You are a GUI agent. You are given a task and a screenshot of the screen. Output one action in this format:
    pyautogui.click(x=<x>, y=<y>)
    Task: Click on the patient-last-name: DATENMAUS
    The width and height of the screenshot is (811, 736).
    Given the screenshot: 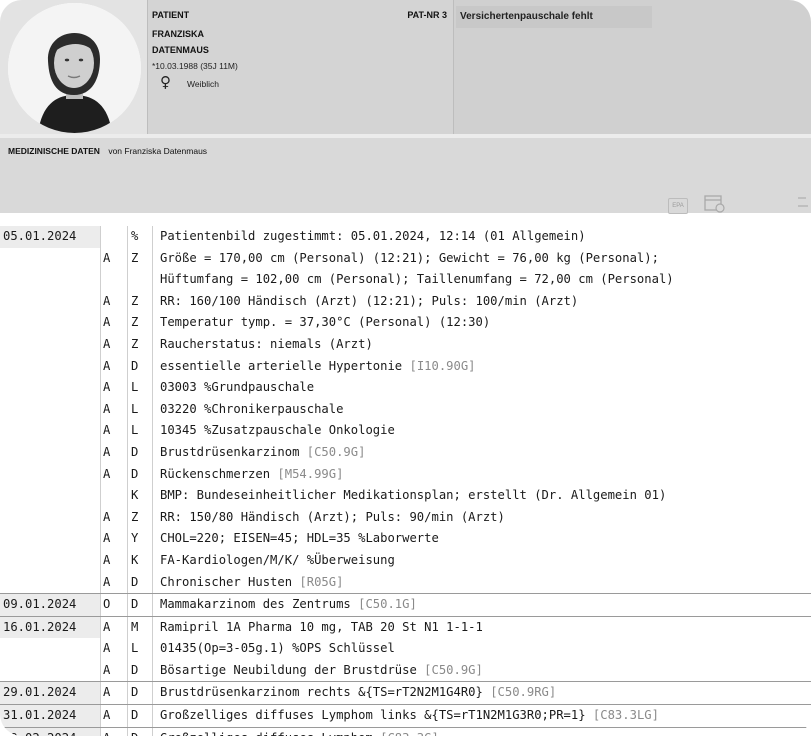 What is the action you would take?
    pyautogui.click(x=180, y=50)
    